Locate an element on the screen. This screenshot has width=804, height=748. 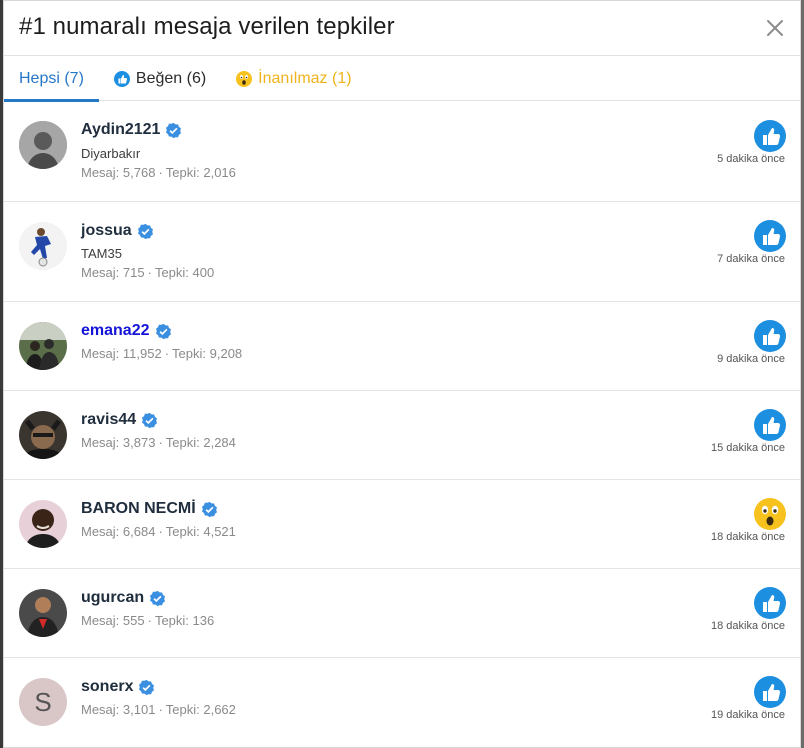
user-title: Diyarbakır is located at coordinates (111, 153).